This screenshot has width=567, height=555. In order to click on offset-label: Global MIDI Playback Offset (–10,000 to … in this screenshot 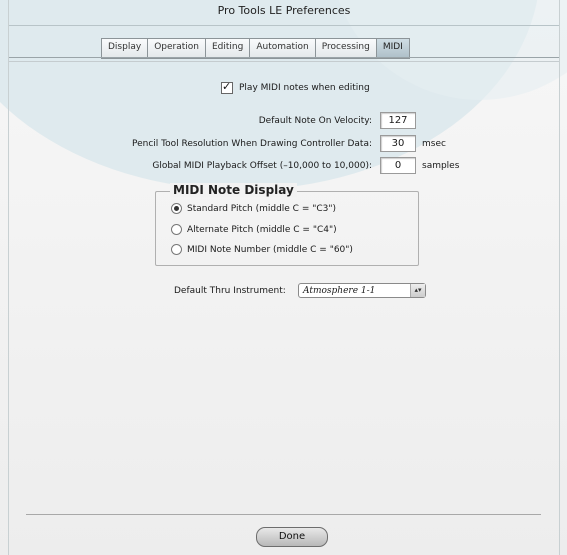, I will do `click(262, 165)`.